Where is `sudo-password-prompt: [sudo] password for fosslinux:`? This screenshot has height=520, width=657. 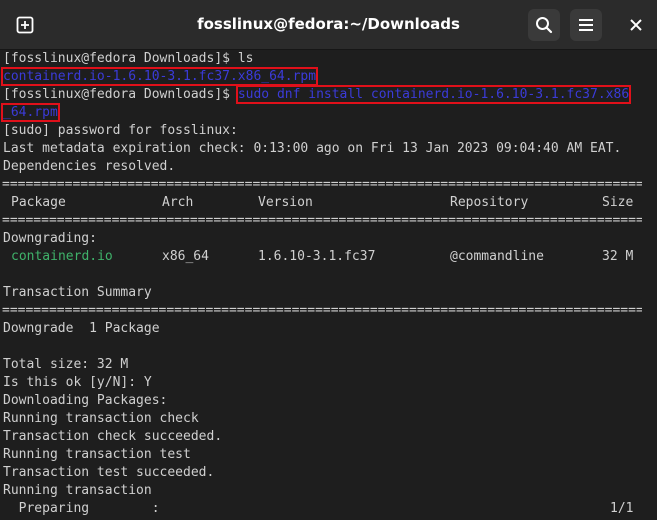 sudo-password-prompt: [sudo] password for fosslinux: is located at coordinates (120, 130).